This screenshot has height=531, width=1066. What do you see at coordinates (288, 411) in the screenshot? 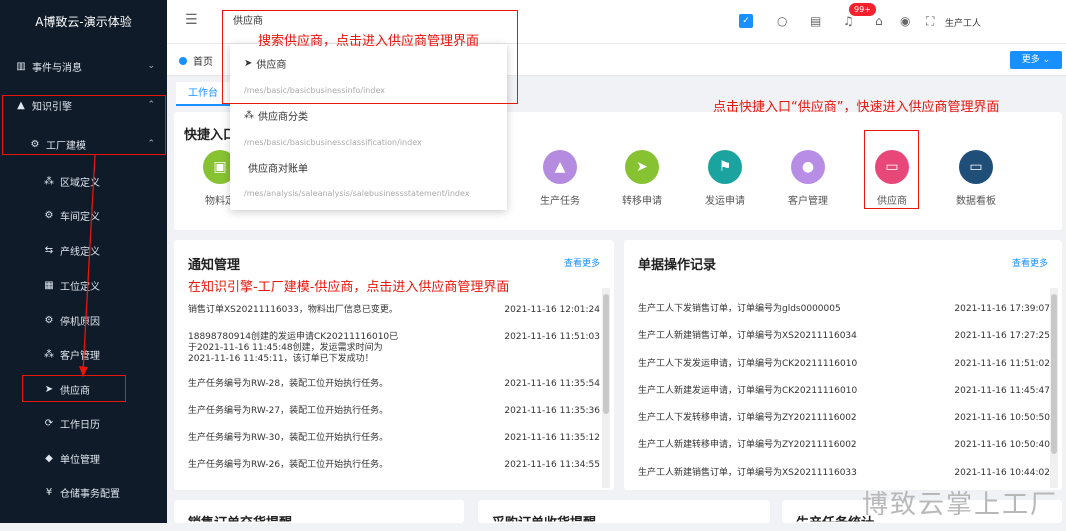
I see `notice-text: 生产任务编号为RW-27，装配工位开始执行任务。` at bounding box center [288, 411].